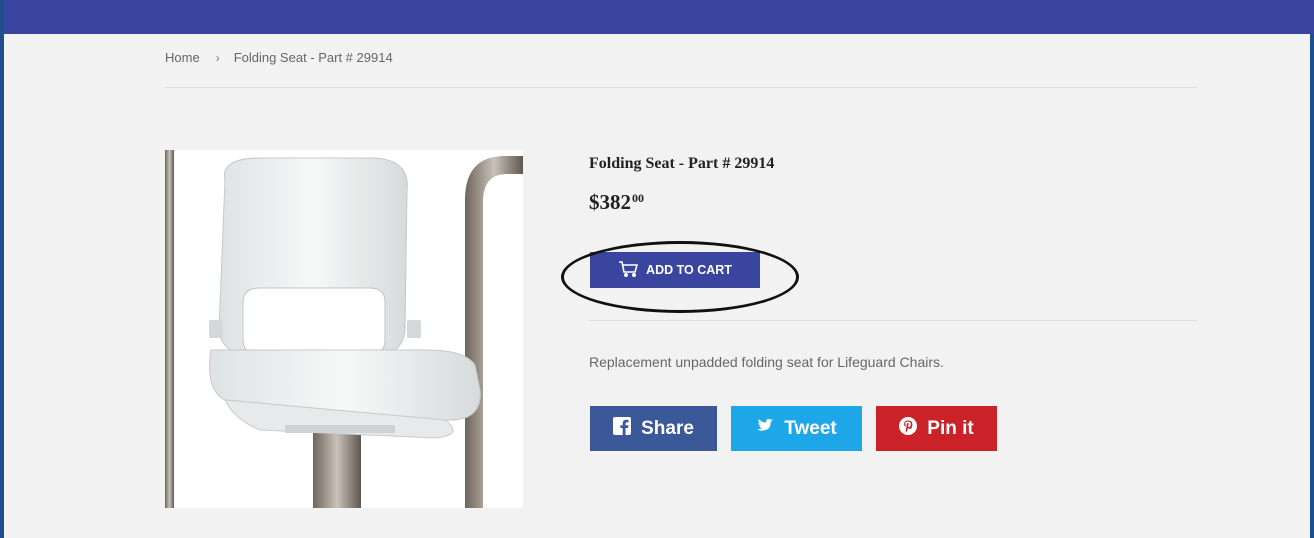 The width and height of the screenshot is (1314, 538). What do you see at coordinates (610, 202) in the screenshot?
I see `price-main: $382` at bounding box center [610, 202].